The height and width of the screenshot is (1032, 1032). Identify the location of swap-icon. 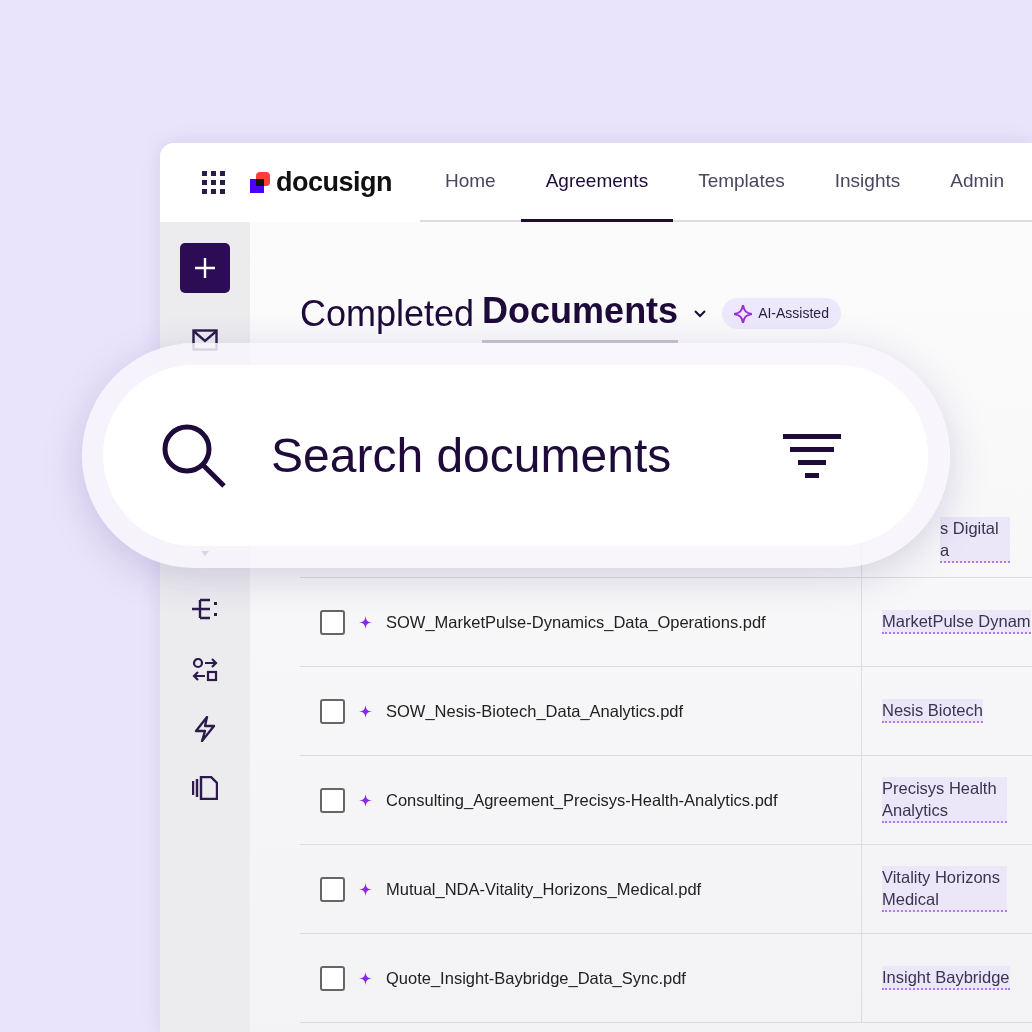
(205, 670).